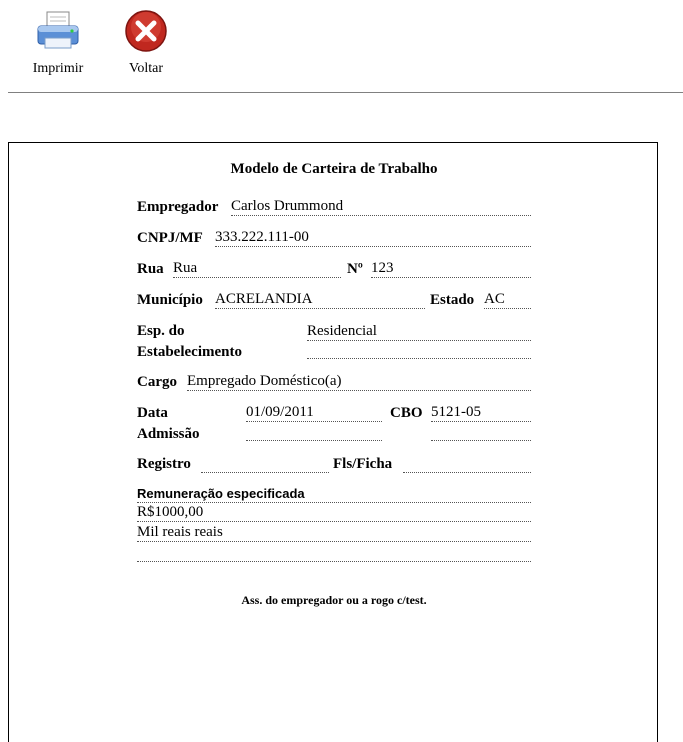 Image resolution: width=683 pixels, height=742 pixels. Describe the element at coordinates (334, 553) in the screenshot. I see `remuneracao-extra-line` at that location.